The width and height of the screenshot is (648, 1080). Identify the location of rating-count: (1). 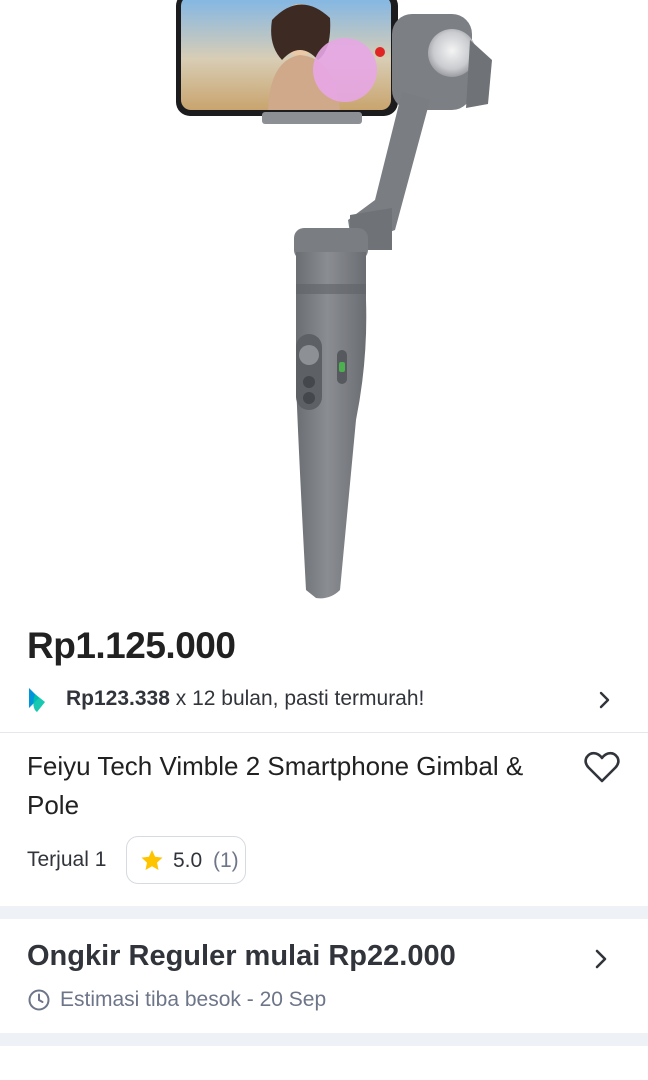
(226, 860).